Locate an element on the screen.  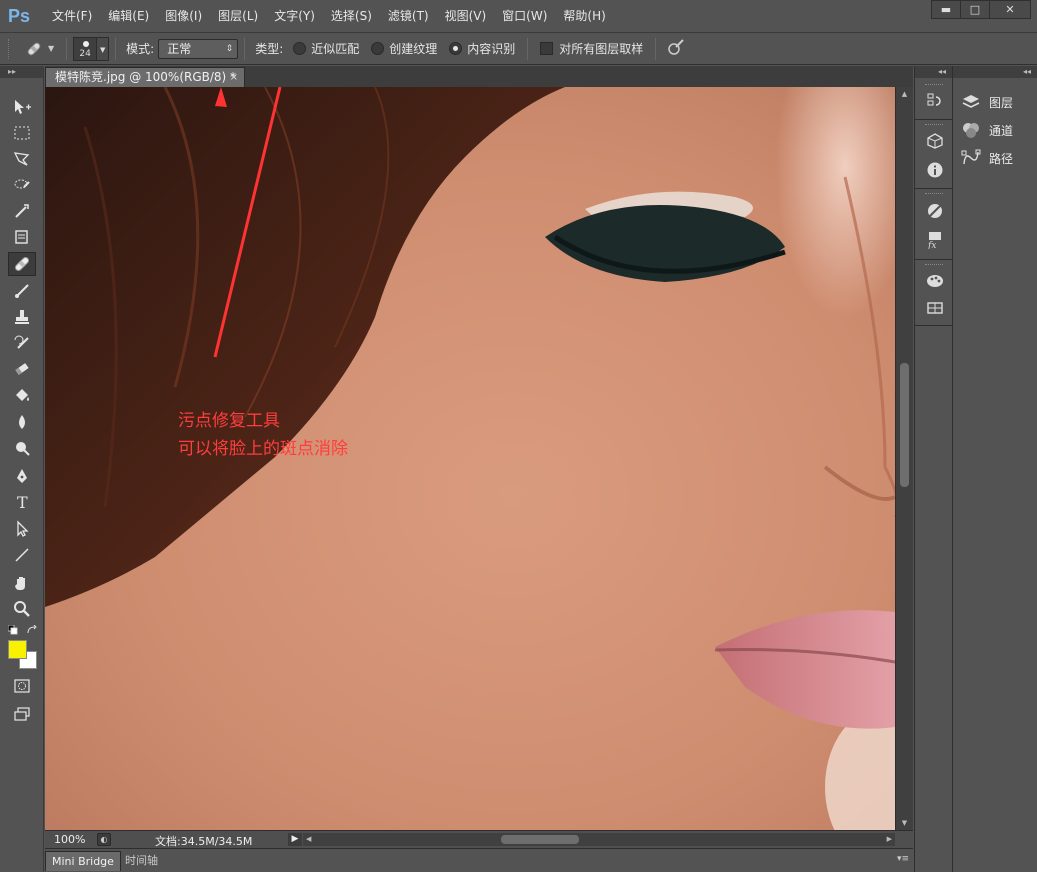
proof-icon: ◐ is located at coordinates (104, 839).